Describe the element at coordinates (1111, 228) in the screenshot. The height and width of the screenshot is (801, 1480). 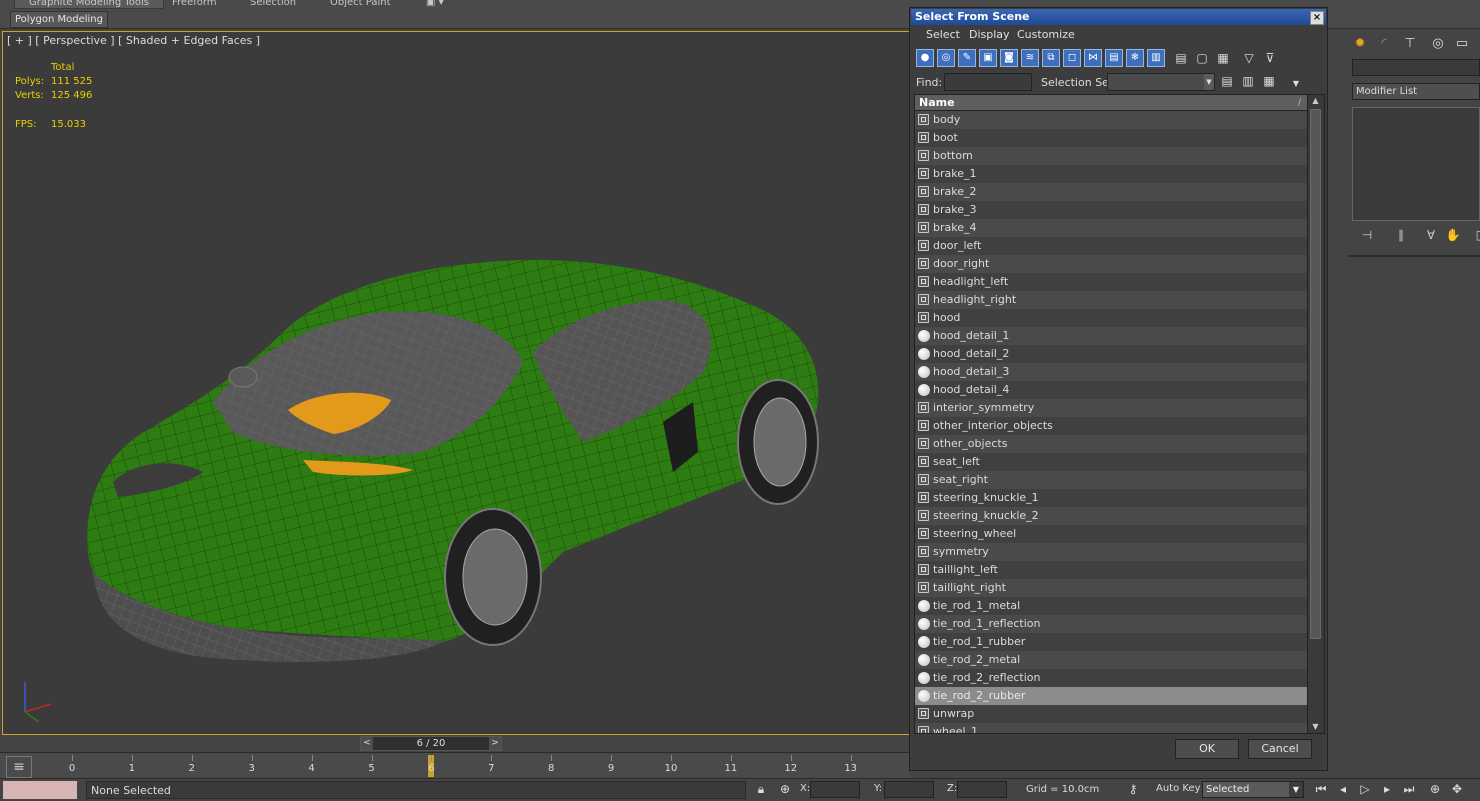
I see `list-item: brake_4` at that location.